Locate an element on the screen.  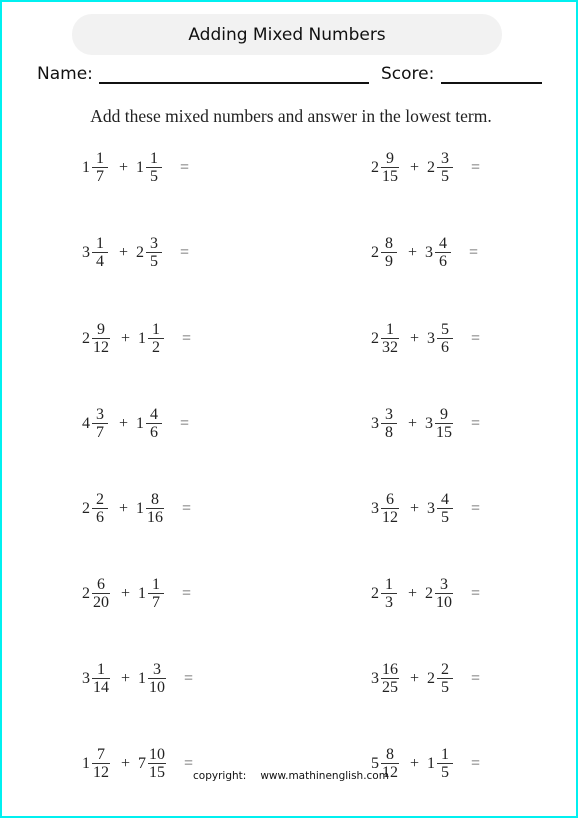
fraction: 6 12 is located at coordinates (390, 508).